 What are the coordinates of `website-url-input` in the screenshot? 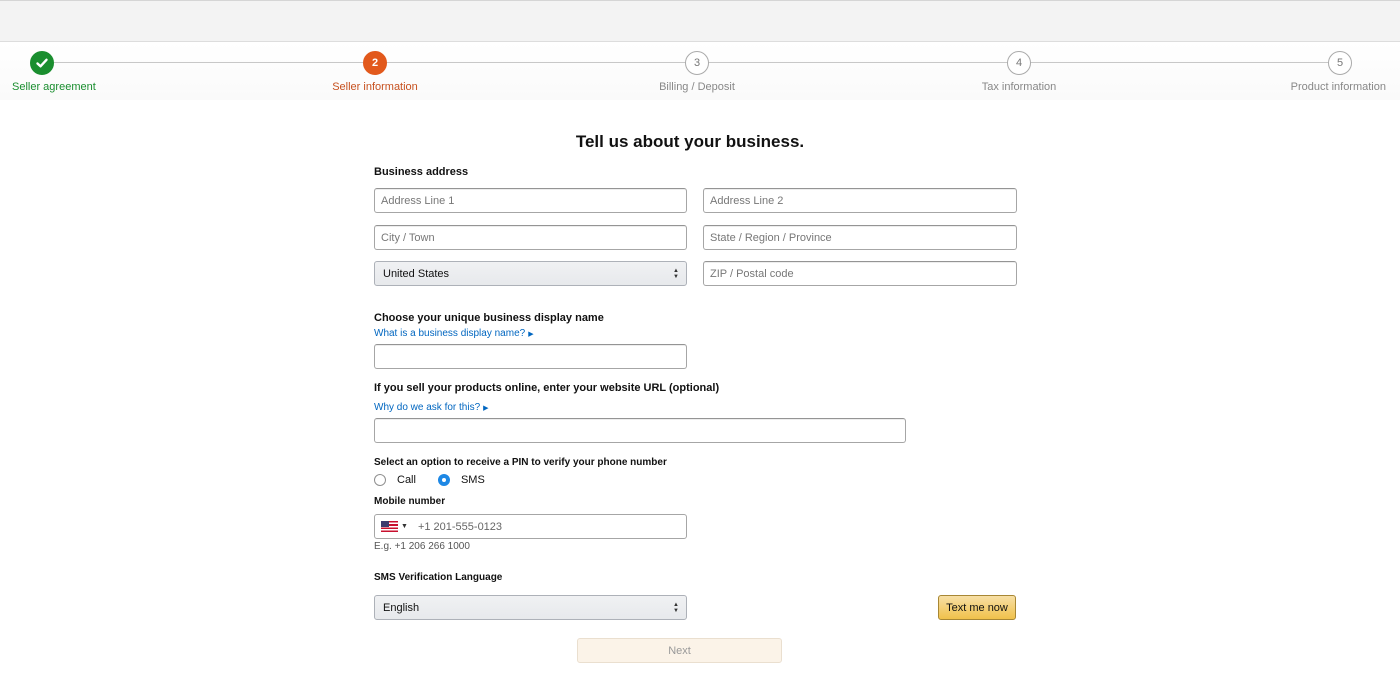 It's located at (640, 430).